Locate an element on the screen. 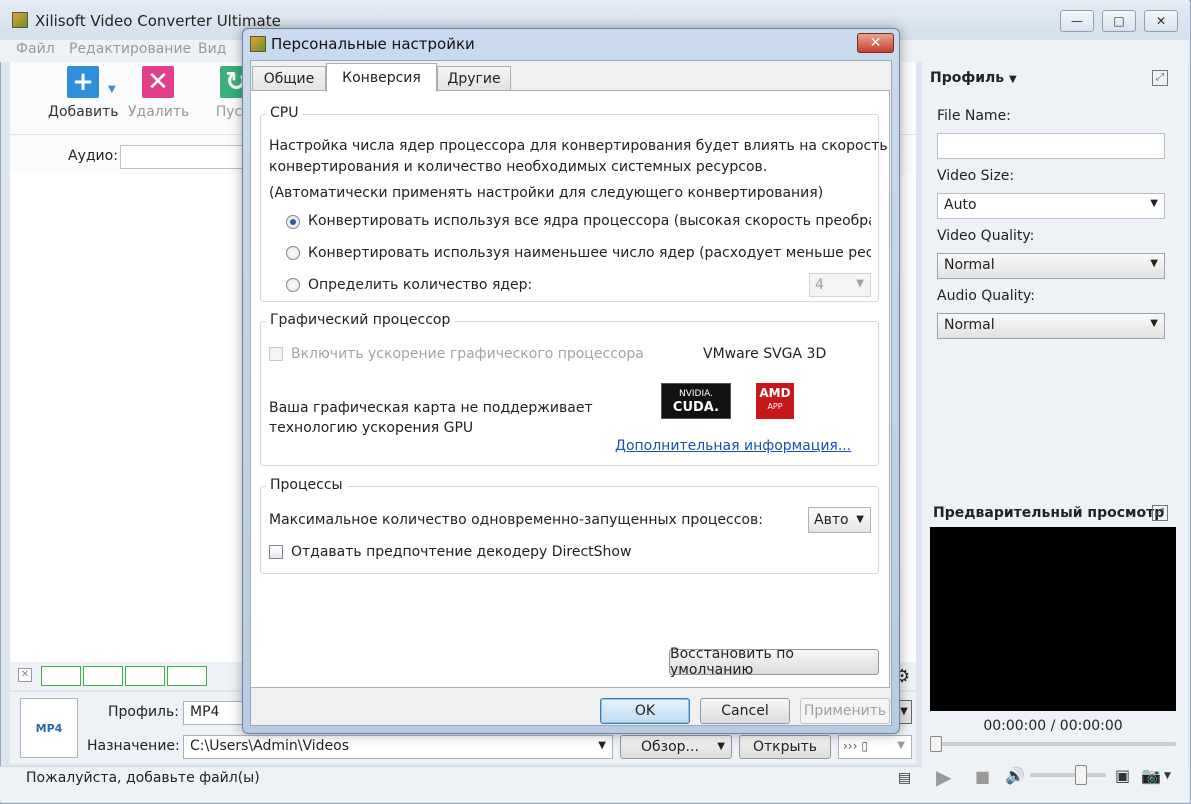  volume-icon: 🔊 is located at coordinates (1015, 775).